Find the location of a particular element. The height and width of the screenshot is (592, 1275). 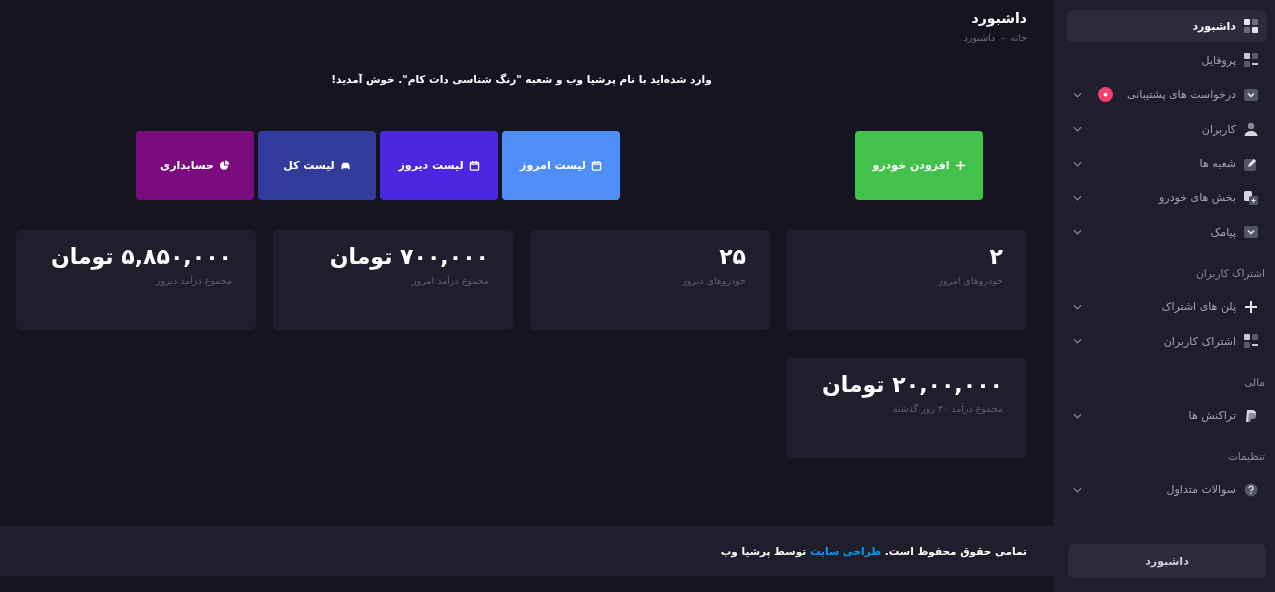

sidebar-item-label: درخواست های پشتیبانی is located at coordinates (1181, 95).